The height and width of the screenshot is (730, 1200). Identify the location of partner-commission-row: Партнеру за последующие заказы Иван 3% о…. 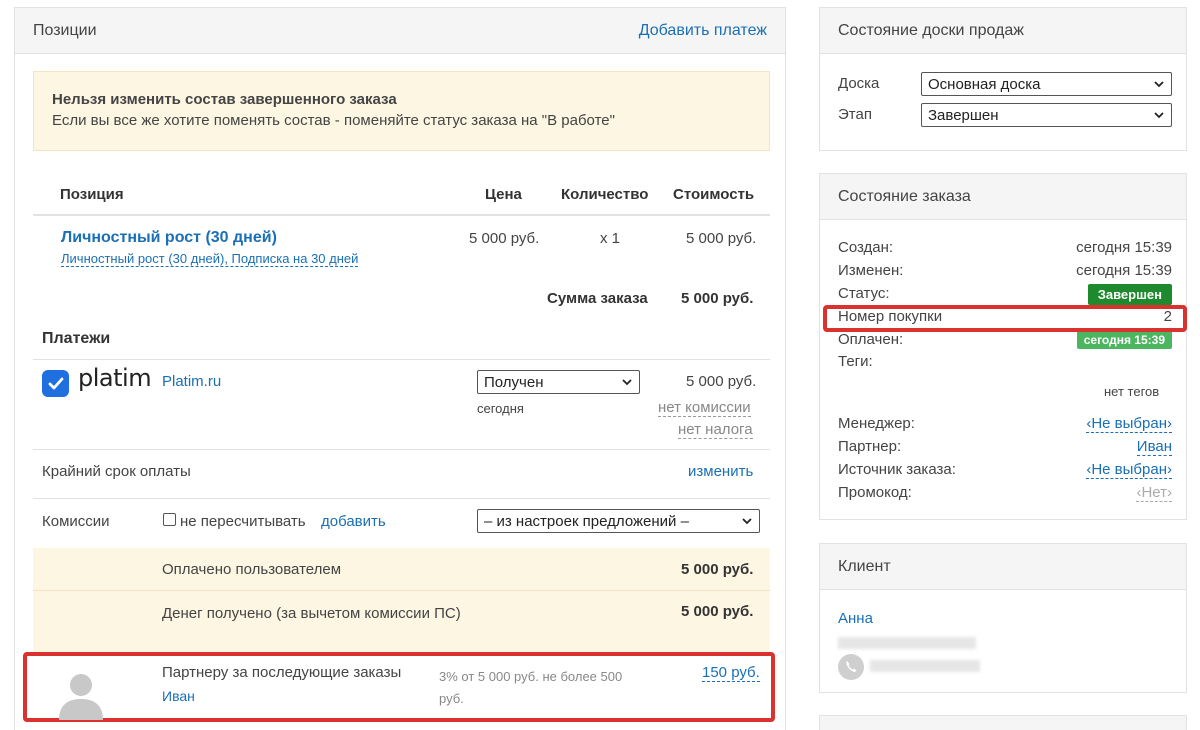
(399, 687).